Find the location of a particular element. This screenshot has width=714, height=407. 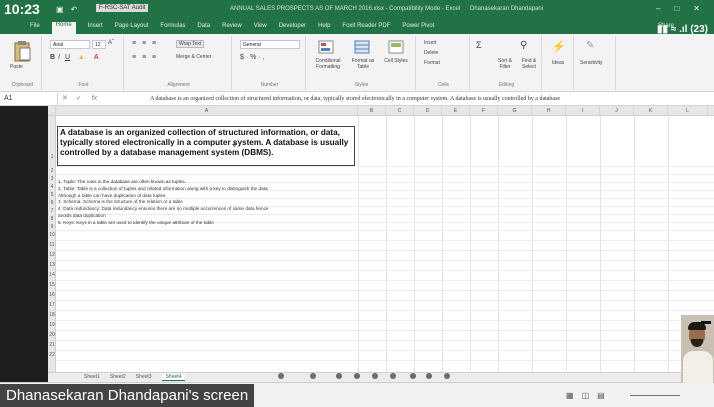

wrap-text-button: Wrap Text is located at coordinates (190, 44).